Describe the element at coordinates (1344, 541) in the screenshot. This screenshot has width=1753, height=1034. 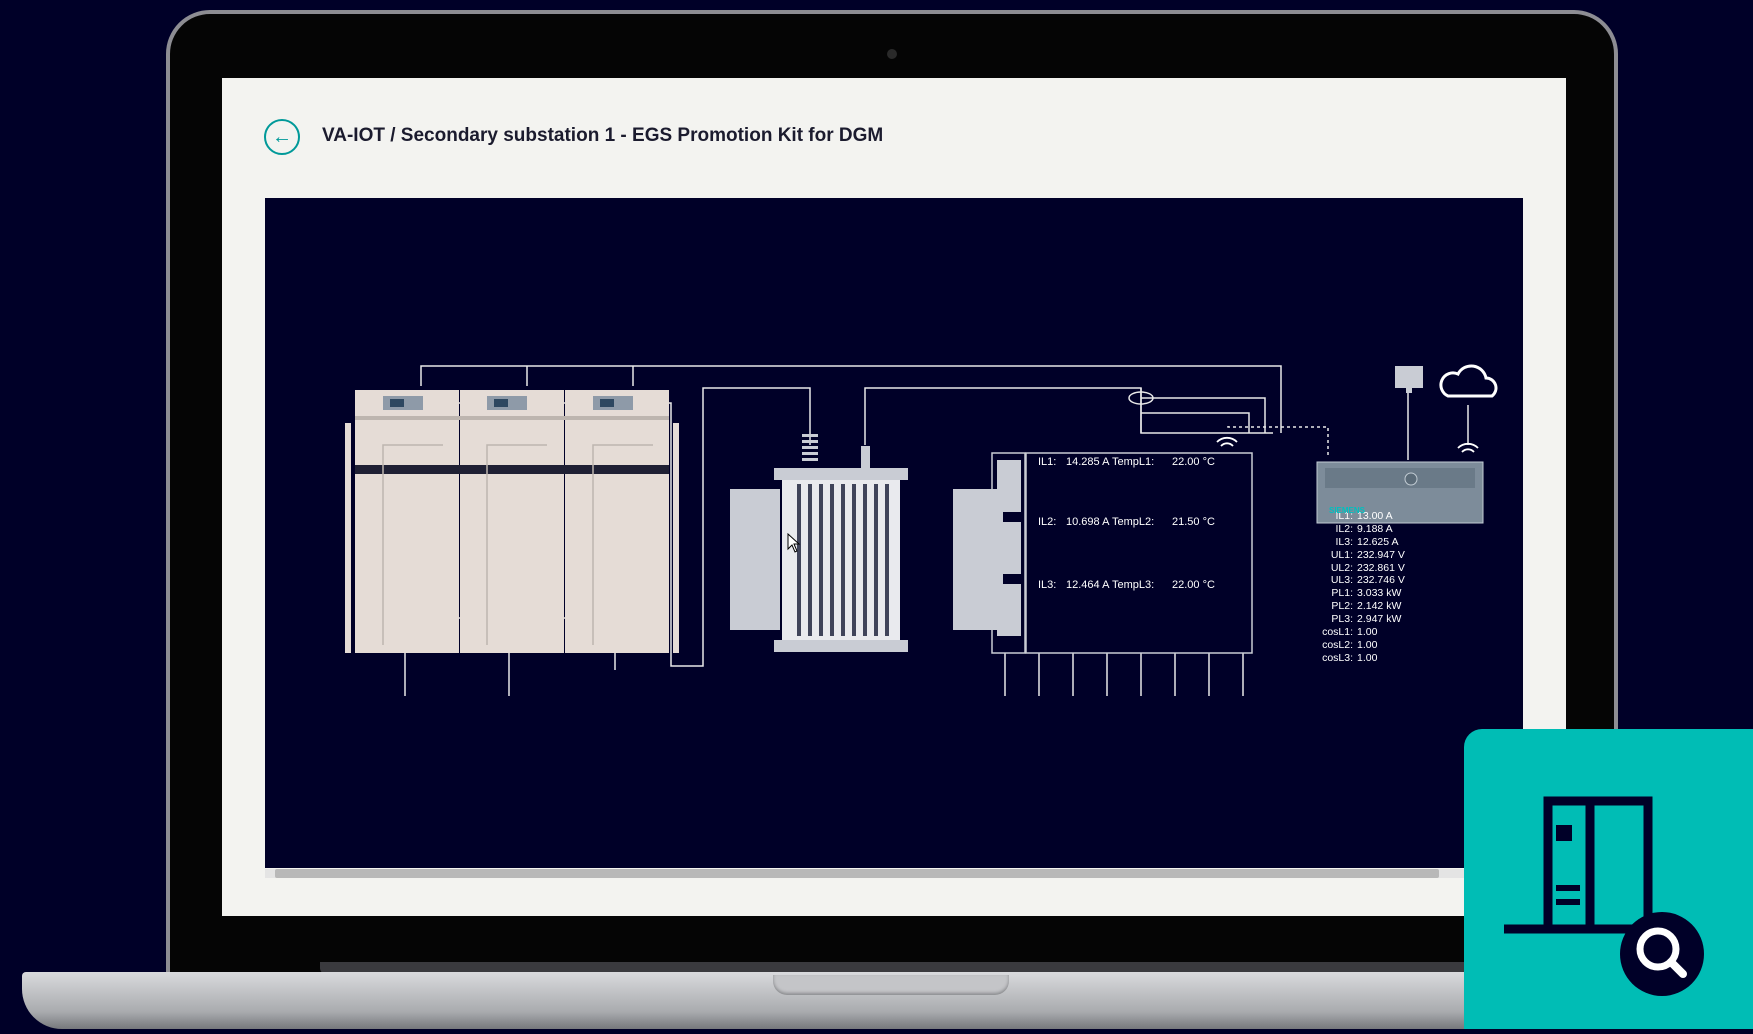
I see `gateway-reading-label: IL3:` at that location.